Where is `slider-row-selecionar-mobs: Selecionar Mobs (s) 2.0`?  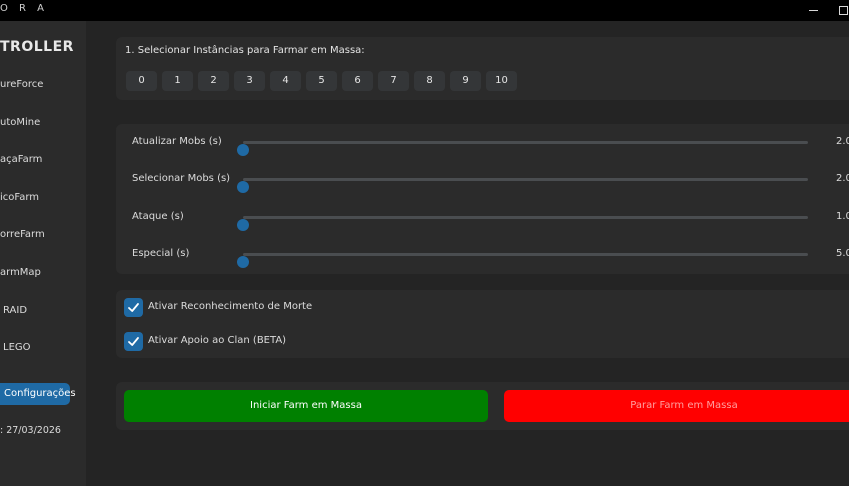 slider-row-selecionar-mobs: Selecionar Mobs (s) 2.0 is located at coordinates (482, 181).